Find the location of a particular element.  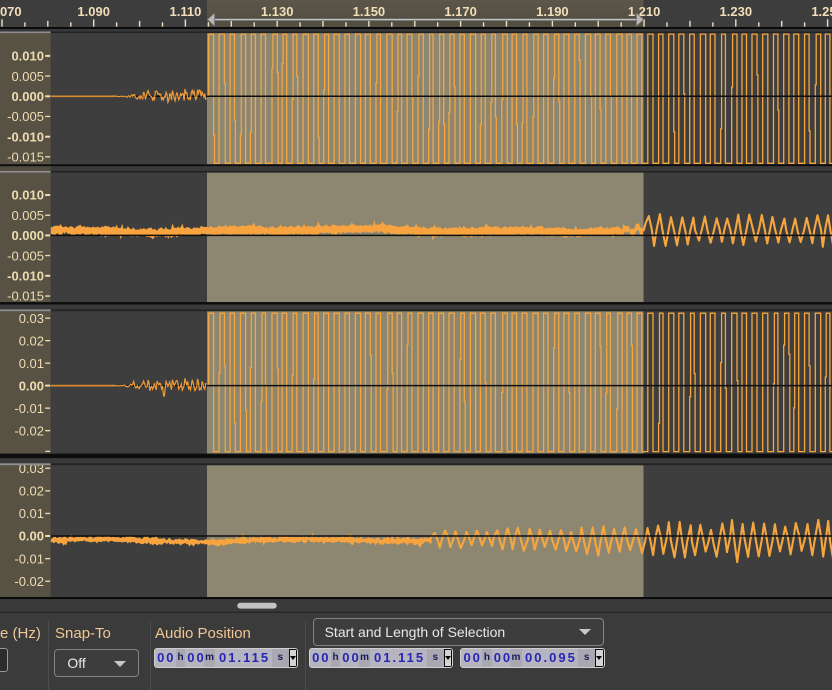

svg-text: 1.130 is located at coordinates (277, 11).